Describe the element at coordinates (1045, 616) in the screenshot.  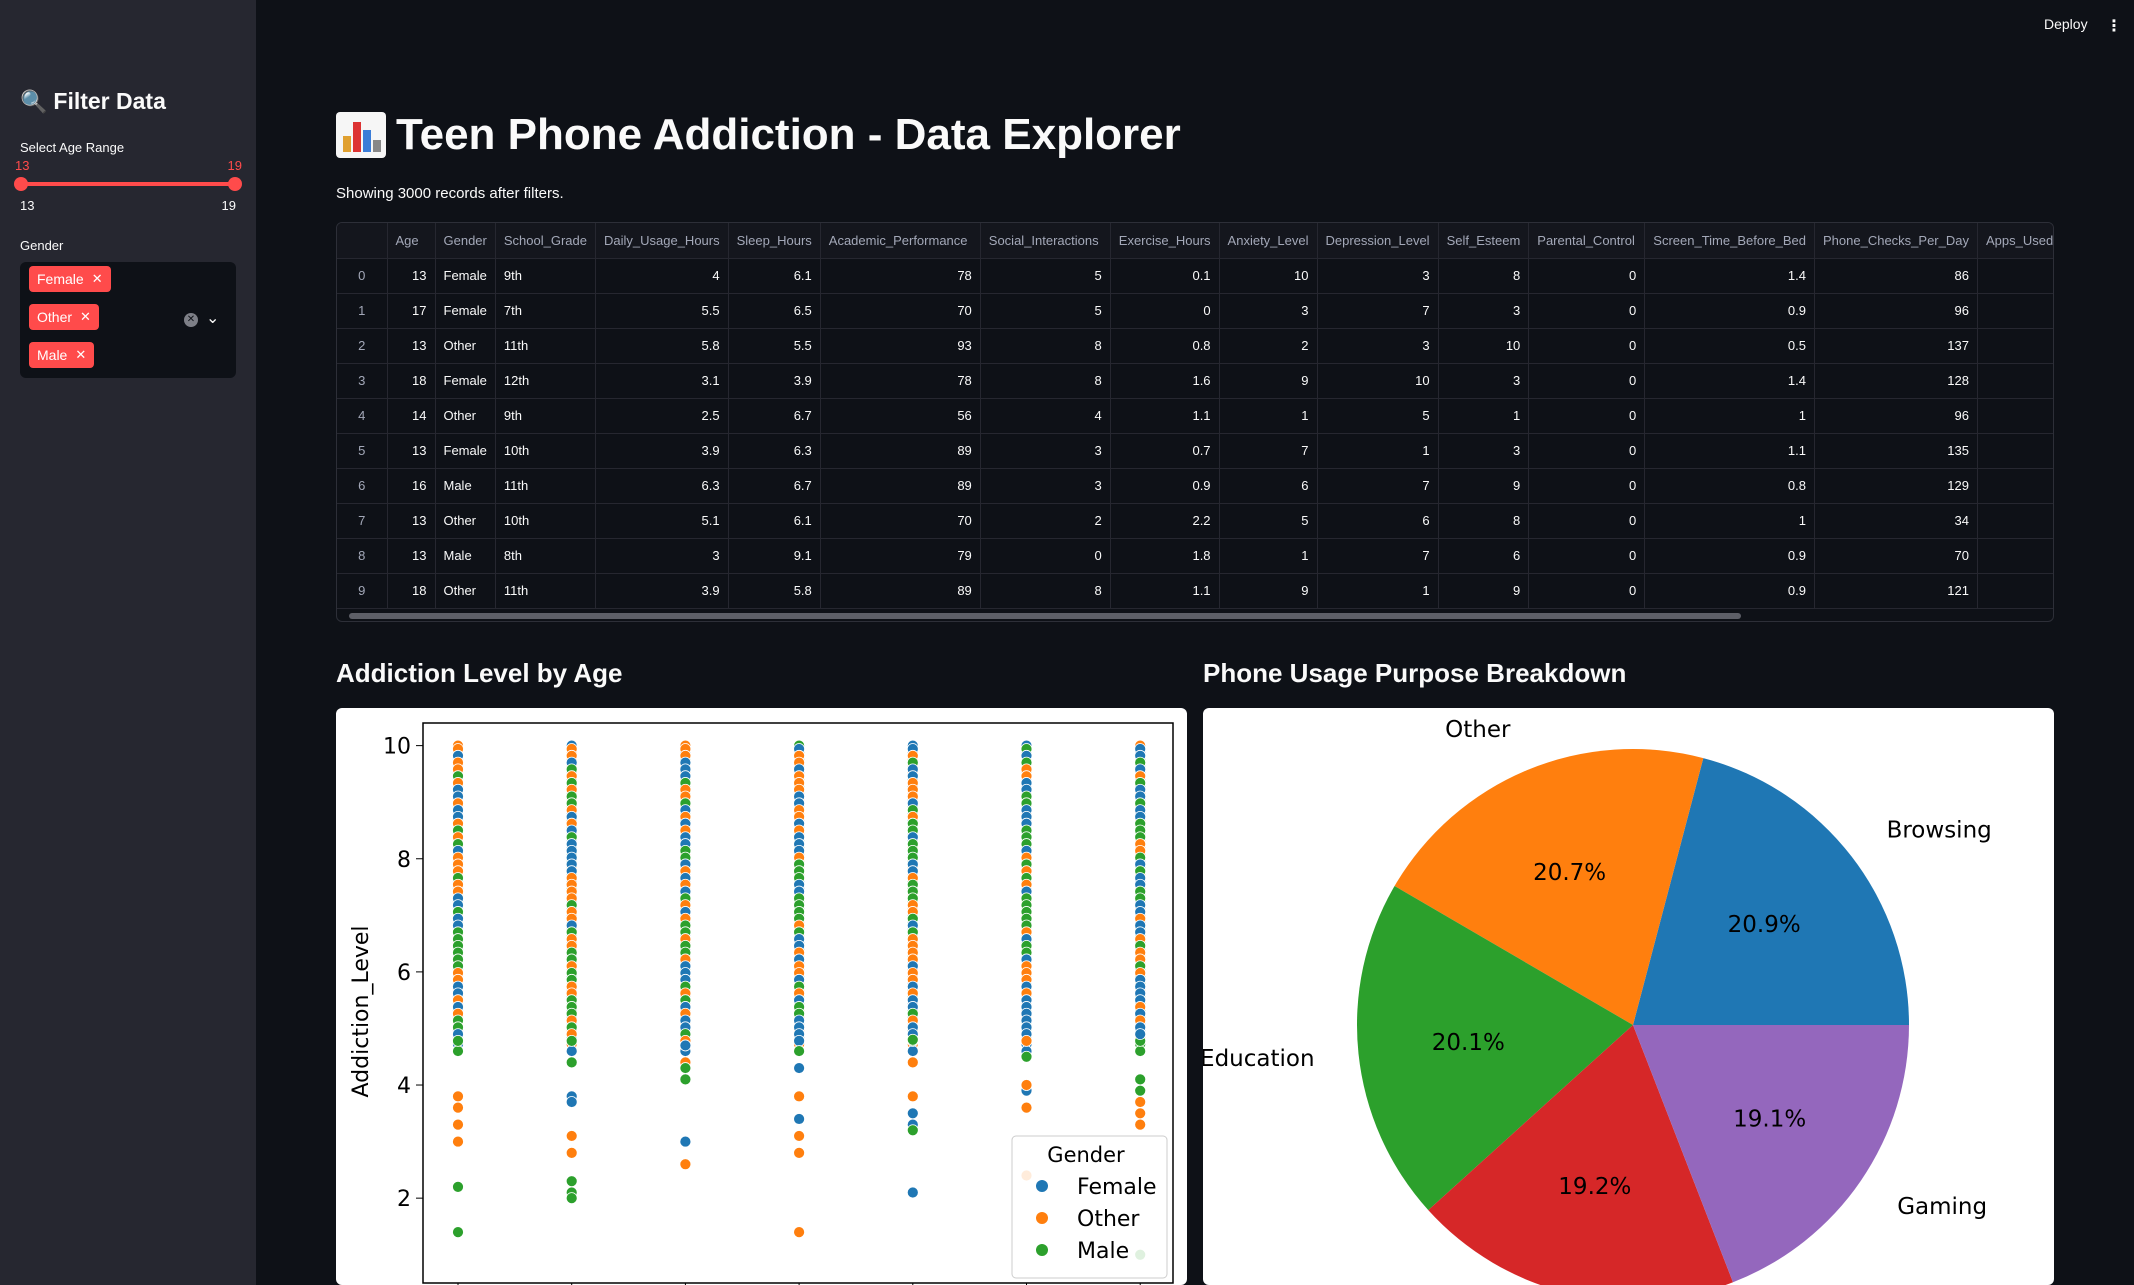
I see `horizontal-scrollbar` at that location.